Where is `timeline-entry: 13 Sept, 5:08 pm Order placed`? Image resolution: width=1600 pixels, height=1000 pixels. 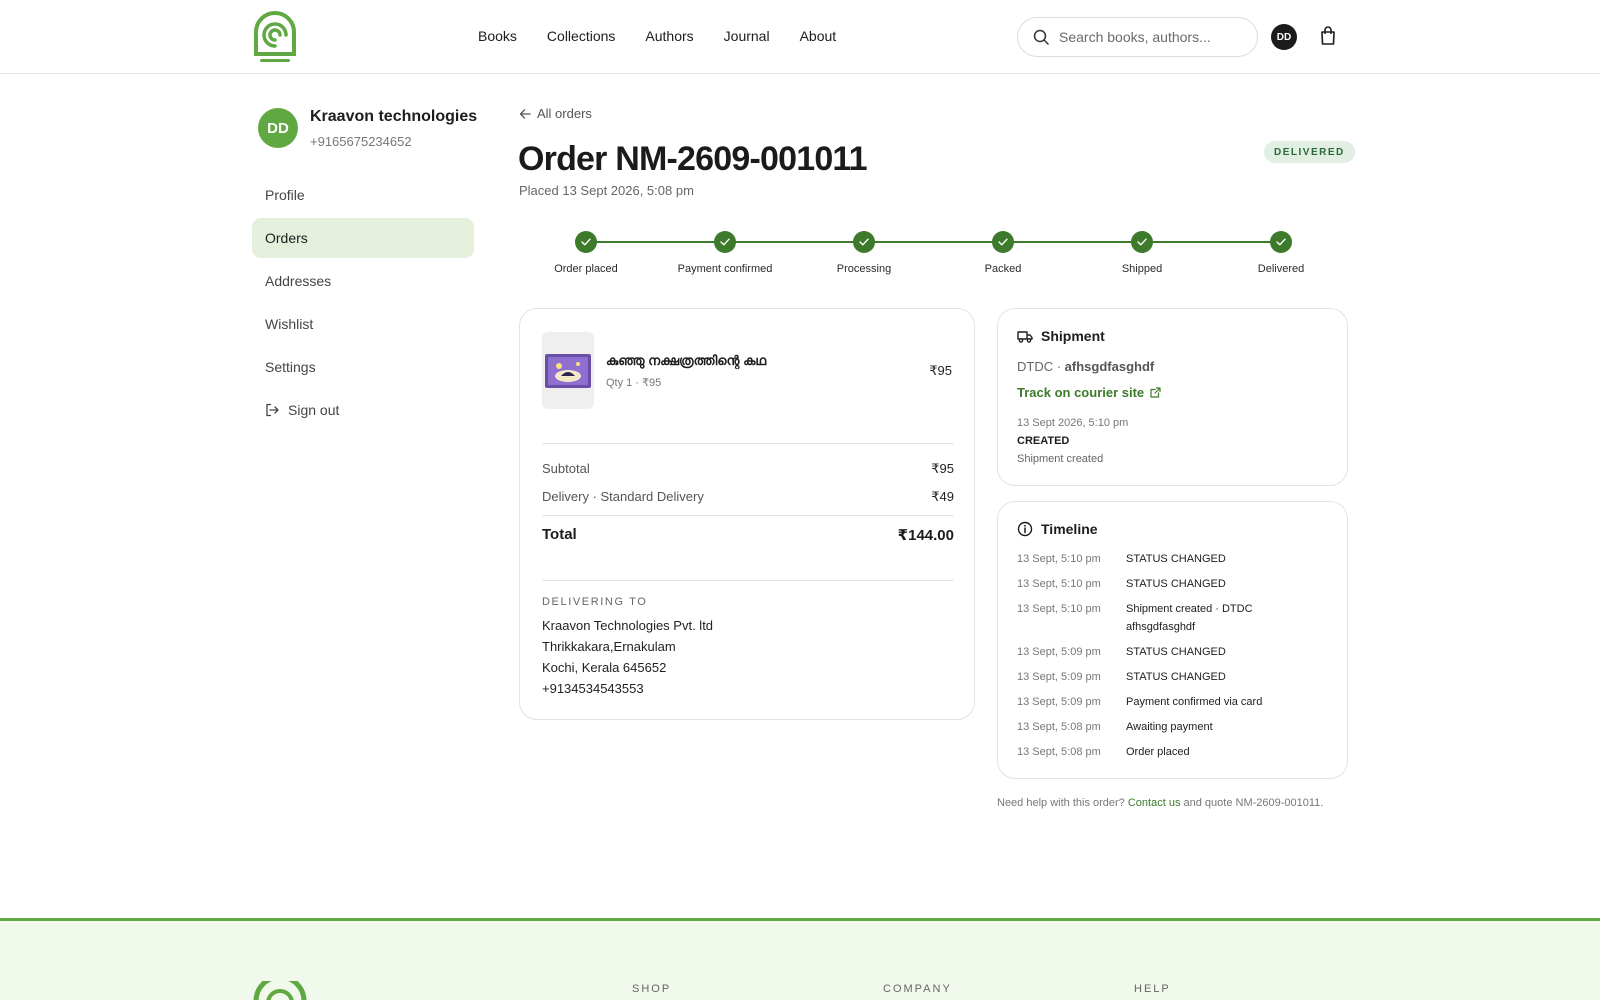 timeline-entry: 13 Sept, 5:08 pm Order placed is located at coordinates (1177, 753).